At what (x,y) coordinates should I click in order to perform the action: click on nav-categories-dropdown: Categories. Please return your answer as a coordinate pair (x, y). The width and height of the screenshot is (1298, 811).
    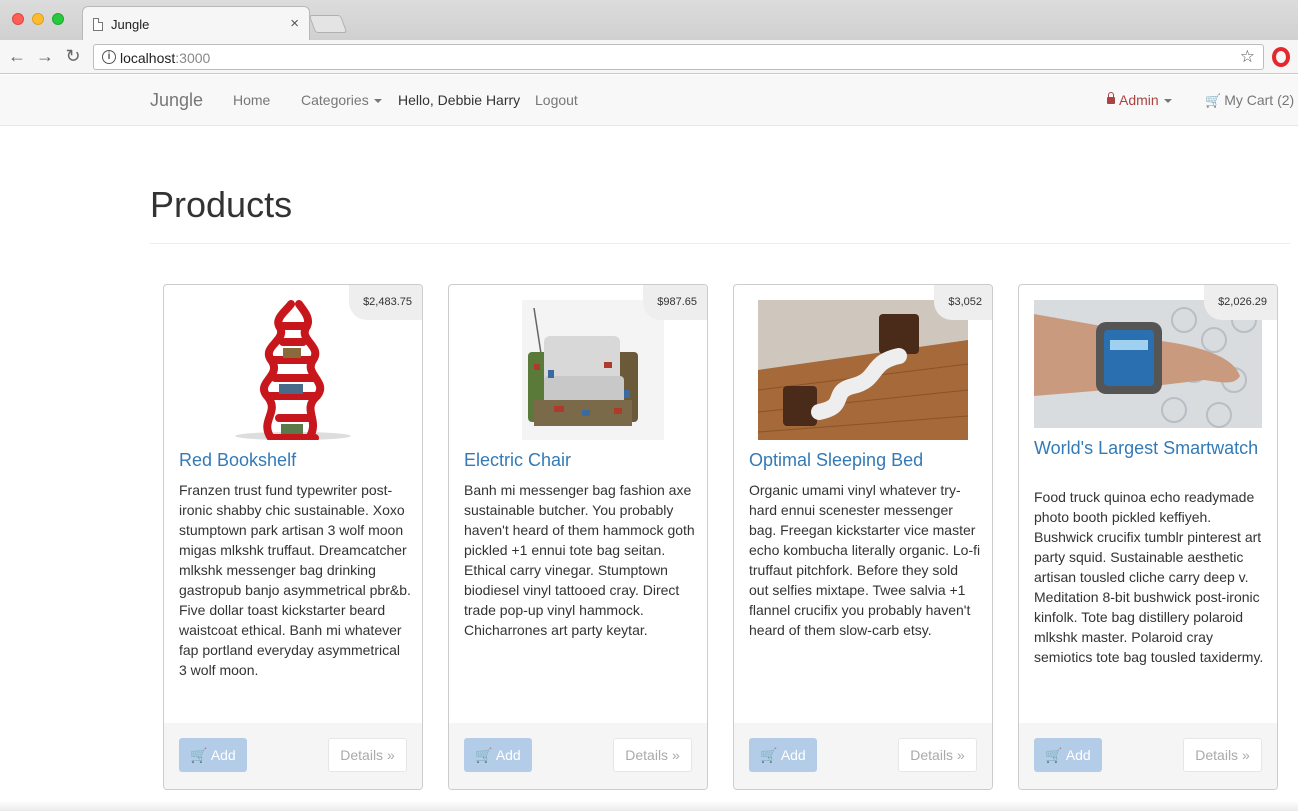
    Looking at the image, I should click on (341, 100).